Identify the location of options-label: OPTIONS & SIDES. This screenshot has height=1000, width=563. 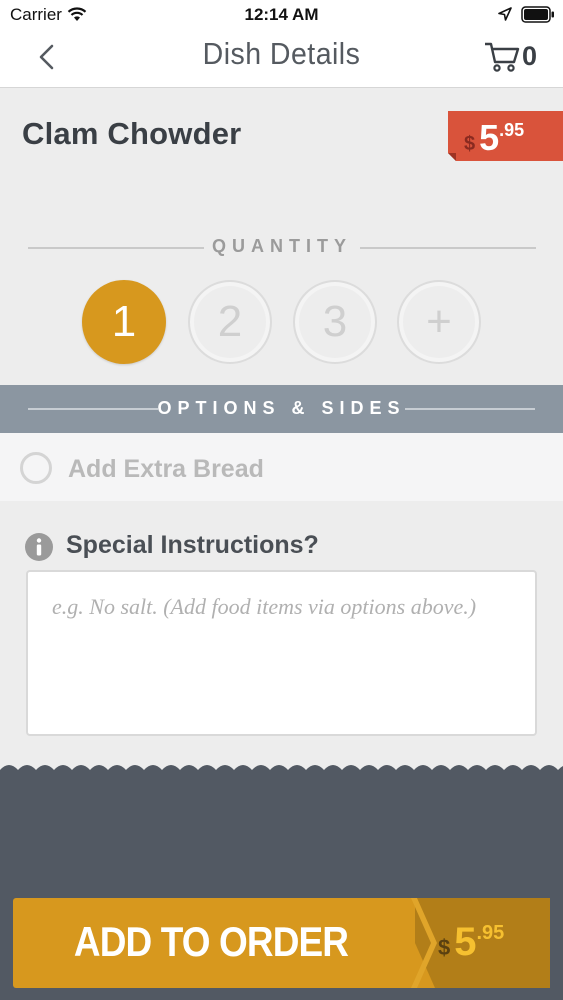
(281, 408).